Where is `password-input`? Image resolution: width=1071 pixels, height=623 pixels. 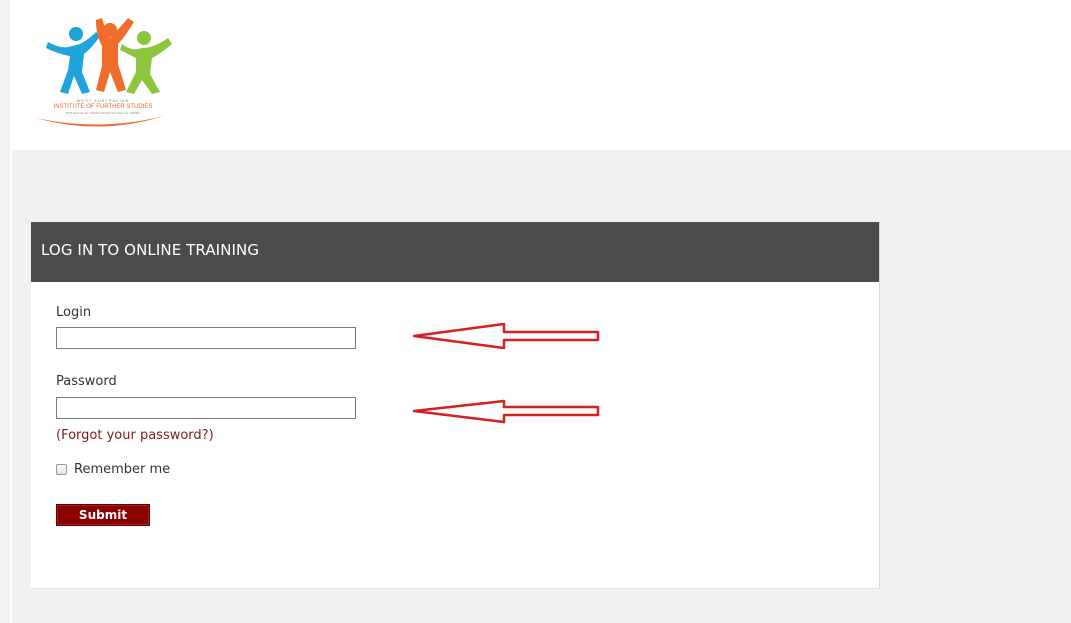
password-input is located at coordinates (206, 408).